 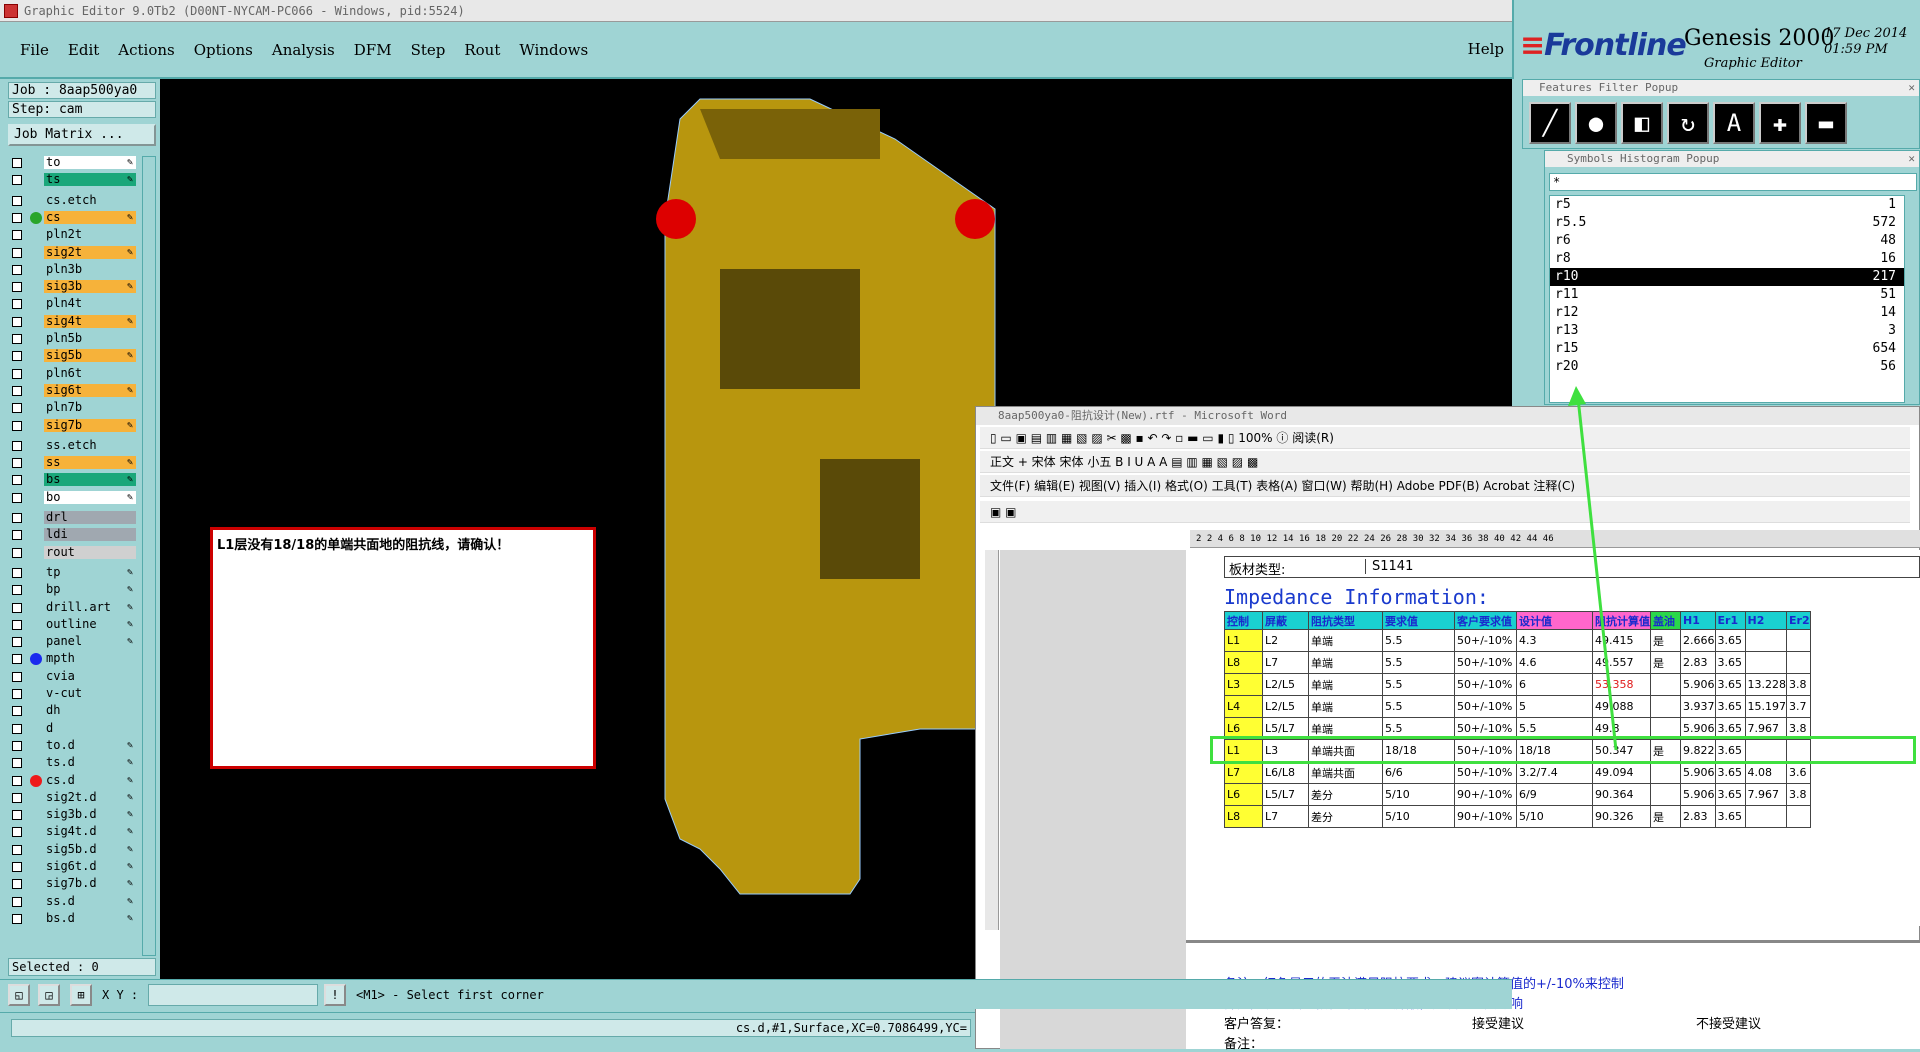 What do you see at coordinates (73, 728) in the screenshot?
I see `layer-row-d: d` at bounding box center [73, 728].